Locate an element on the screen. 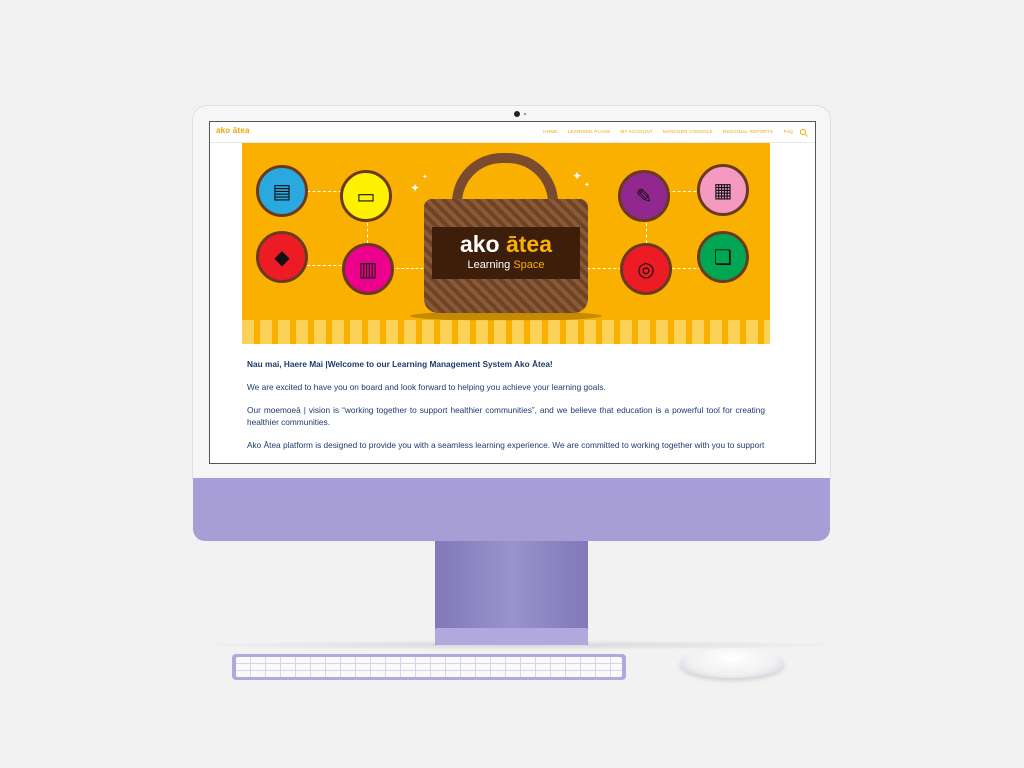  certificate-search-icon: ▤ is located at coordinates (282, 191).